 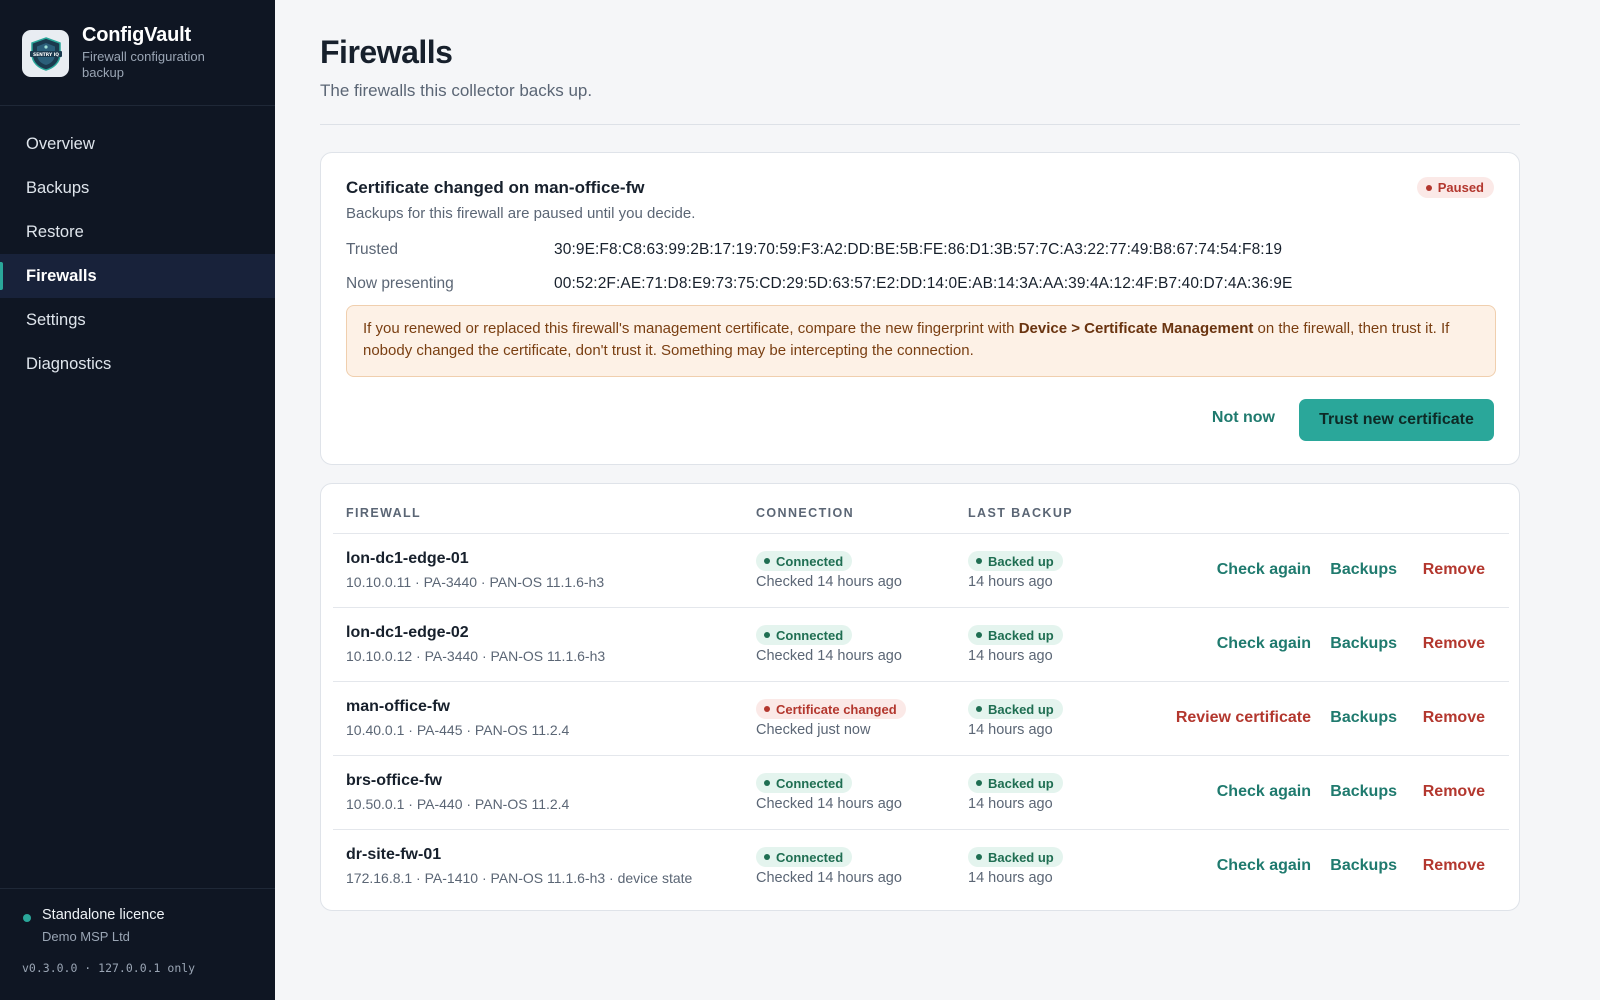 What do you see at coordinates (1243, 718) in the screenshot?
I see `review-certificate-button: Review certificate` at bounding box center [1243, 718].